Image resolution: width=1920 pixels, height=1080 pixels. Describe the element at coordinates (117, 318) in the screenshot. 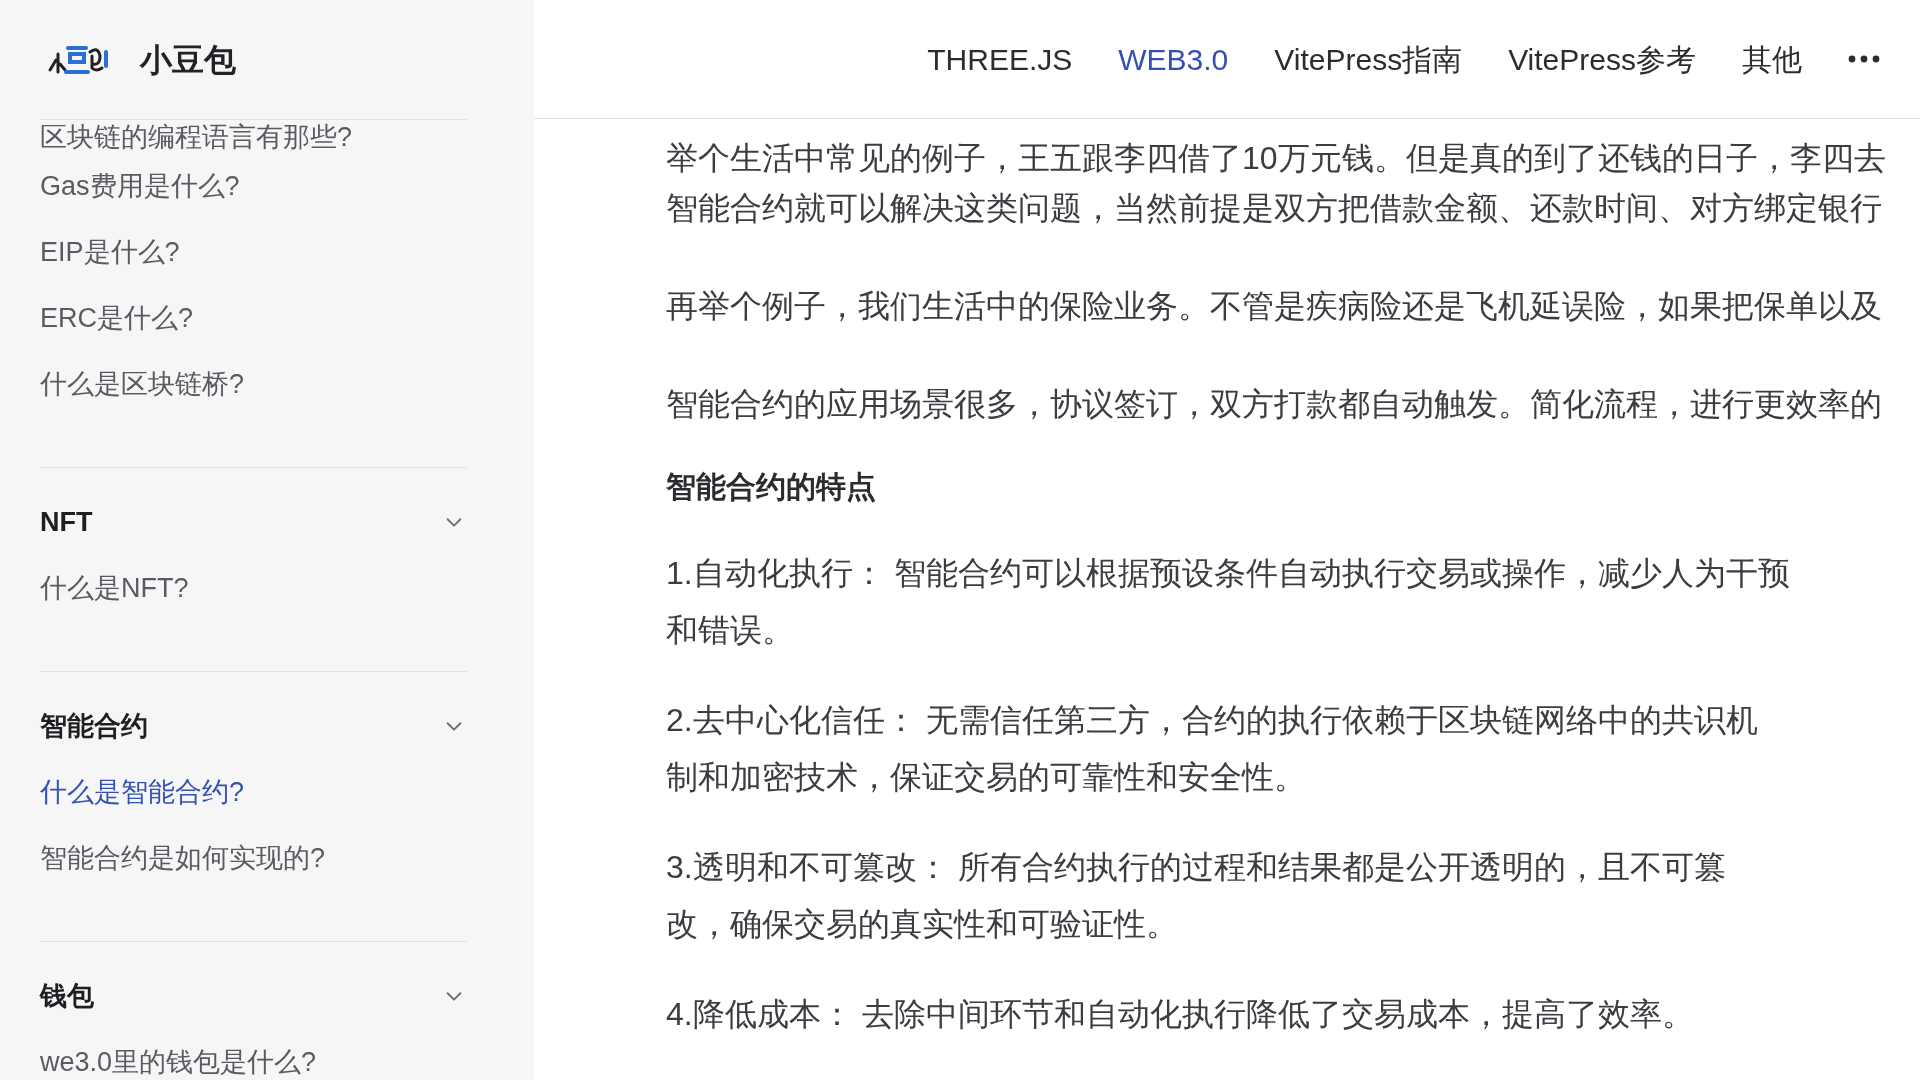

I see `sidebar-link: ERC是什么?` at that location.